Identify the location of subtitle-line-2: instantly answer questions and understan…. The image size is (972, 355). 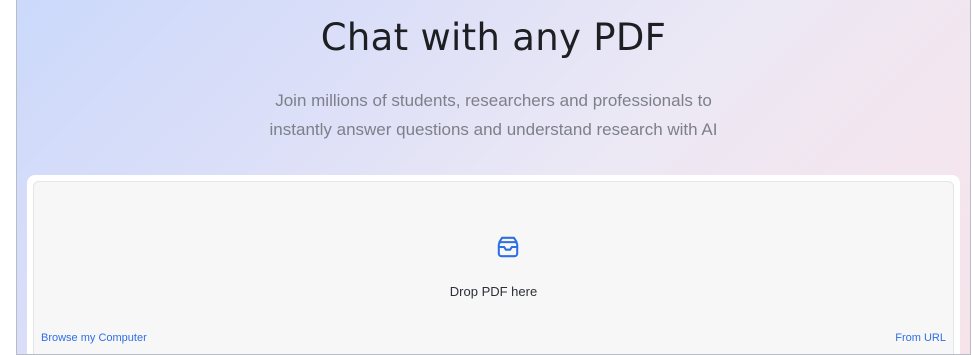
(493, 129).